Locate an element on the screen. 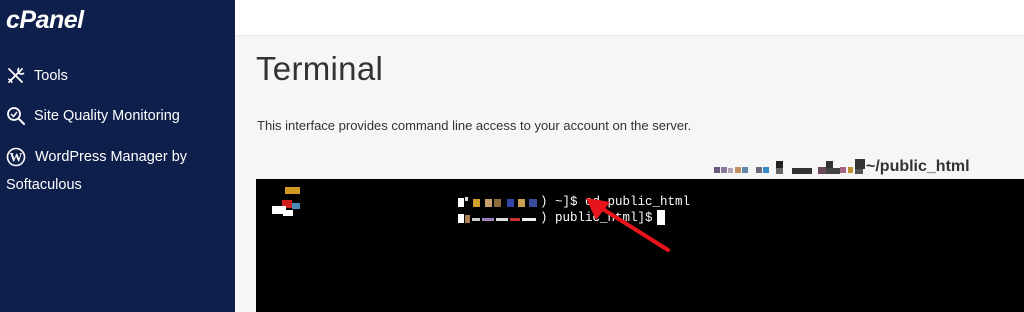 The image size is (1024, 312). red-arrow-annotation is located at coordinates (628, 225).